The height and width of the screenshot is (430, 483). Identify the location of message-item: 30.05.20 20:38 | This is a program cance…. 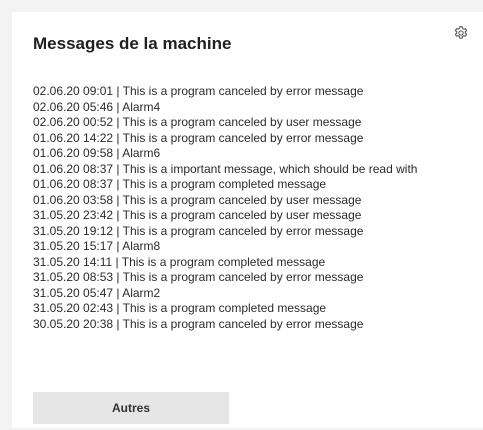
(198, 323).